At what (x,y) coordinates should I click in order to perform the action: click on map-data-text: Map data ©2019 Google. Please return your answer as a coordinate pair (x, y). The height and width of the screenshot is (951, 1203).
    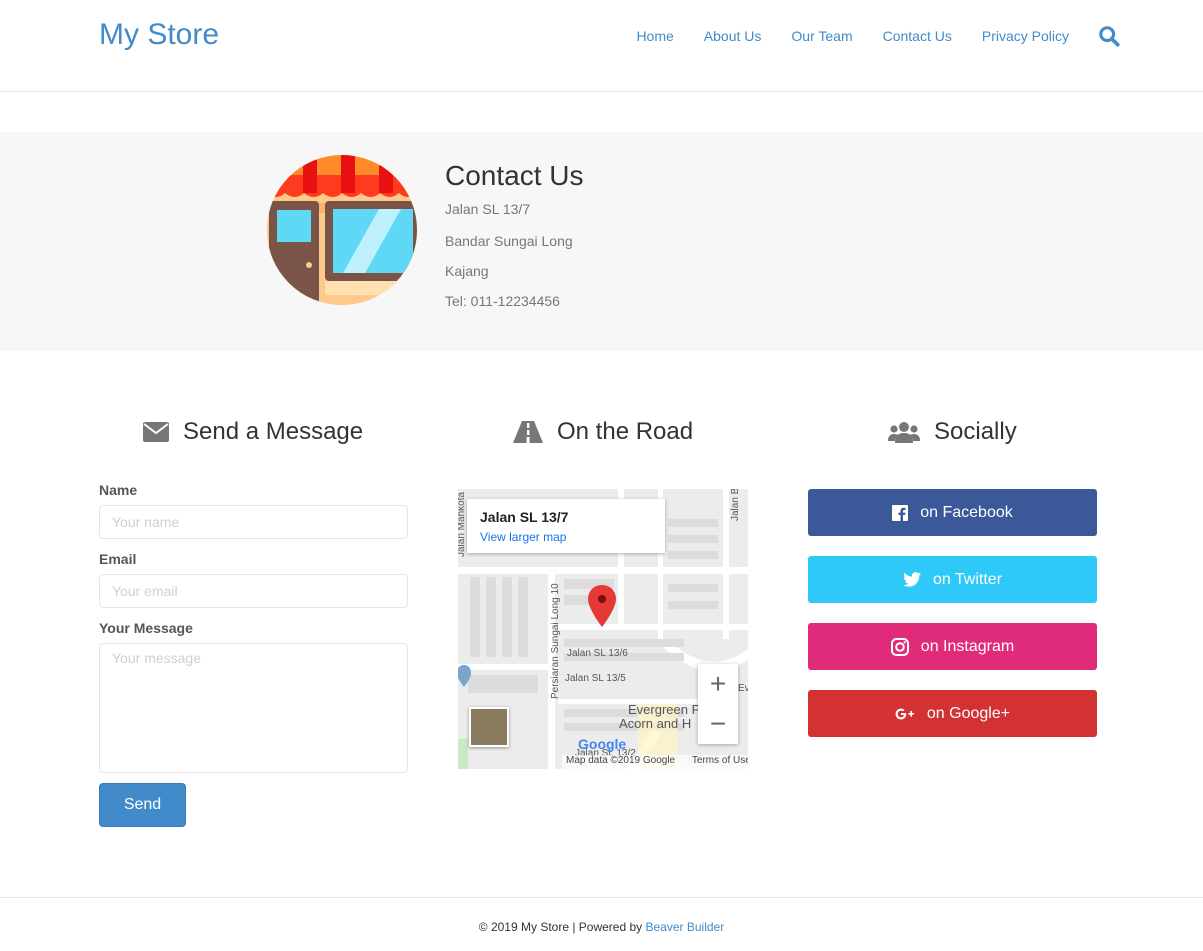
    Looking at the image, I should click on (621, 760).